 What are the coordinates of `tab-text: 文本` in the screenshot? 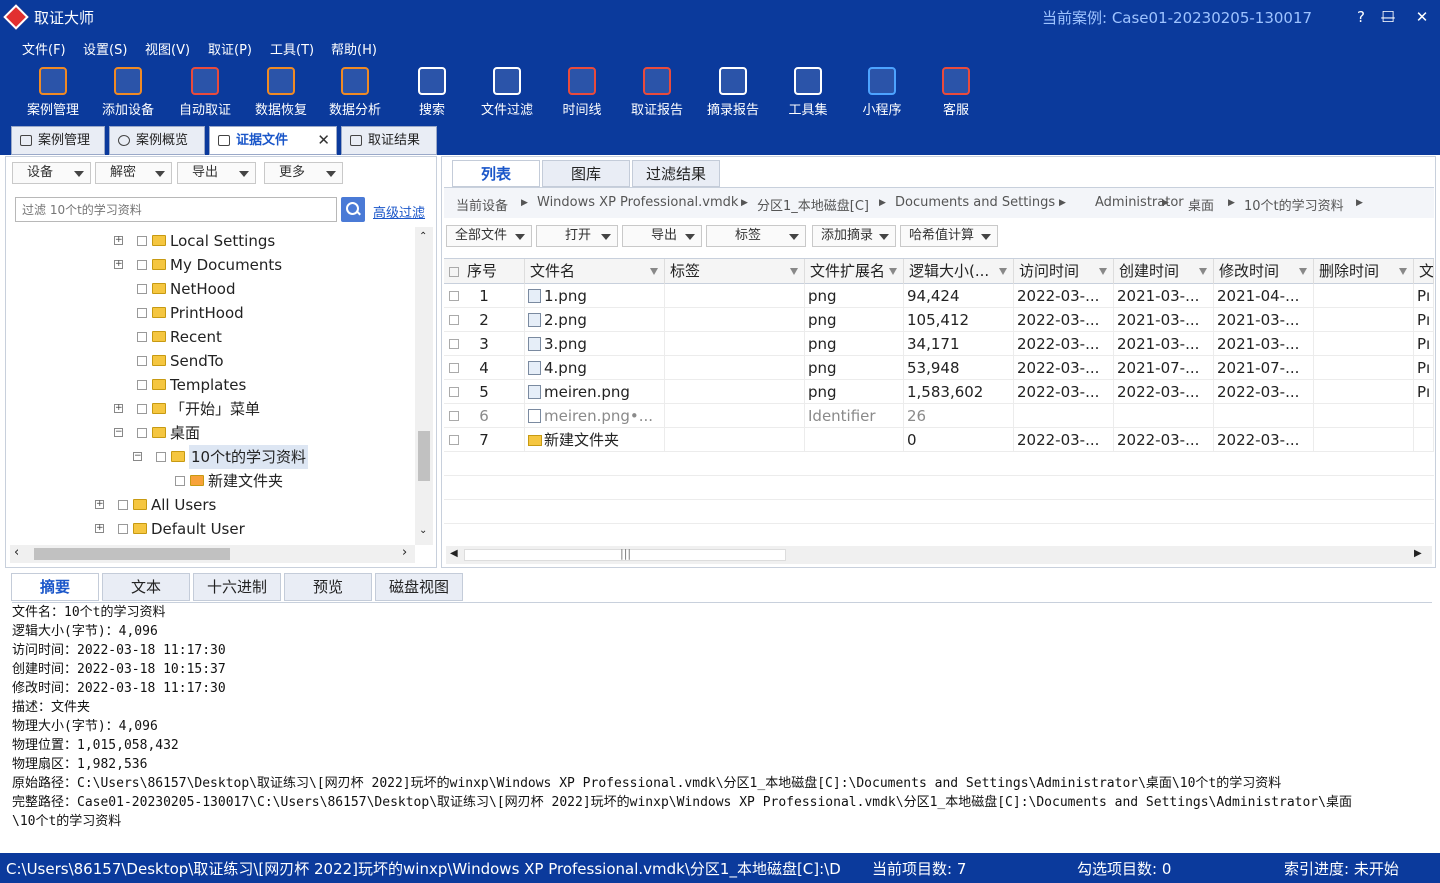 It's located at (146, 587).